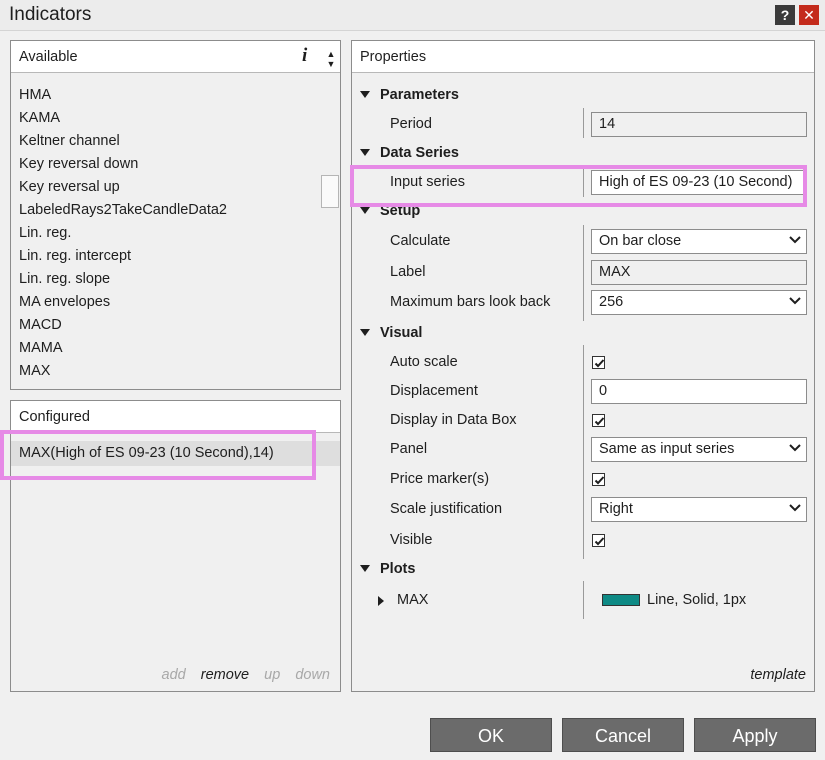  I want to click on category-label: Data Series, so click(419, 153).